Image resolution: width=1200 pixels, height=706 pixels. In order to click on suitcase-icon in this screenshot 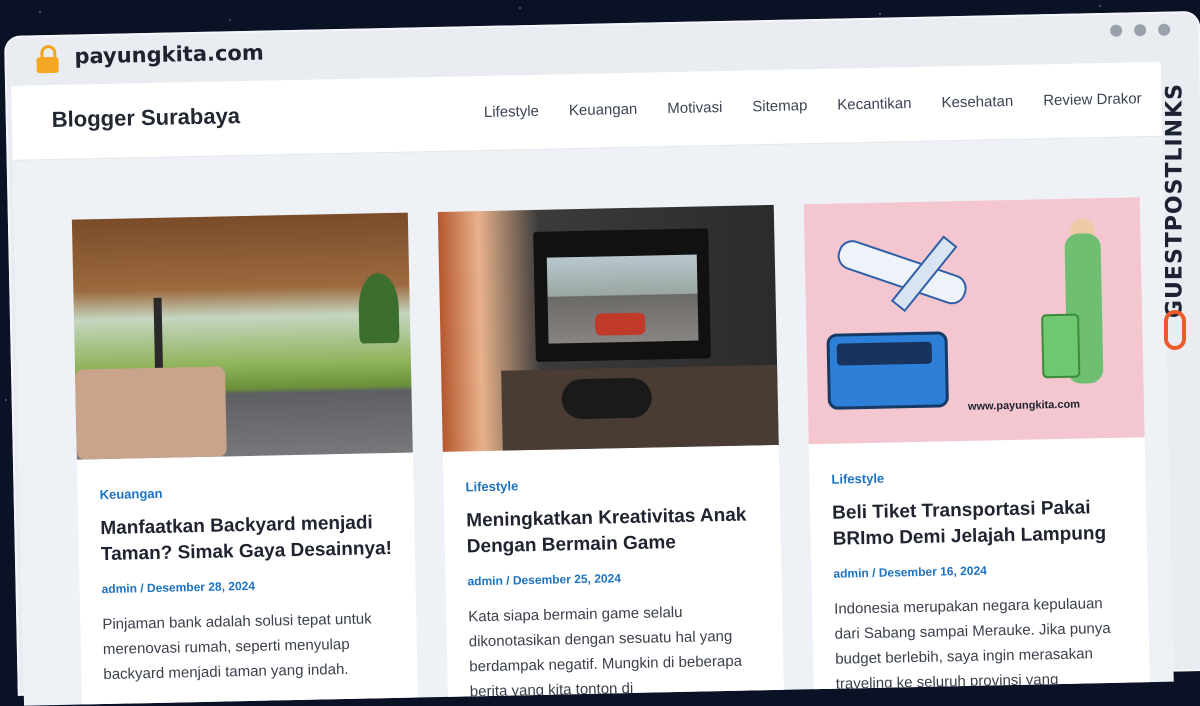, I will do `click(1061, 346)`.